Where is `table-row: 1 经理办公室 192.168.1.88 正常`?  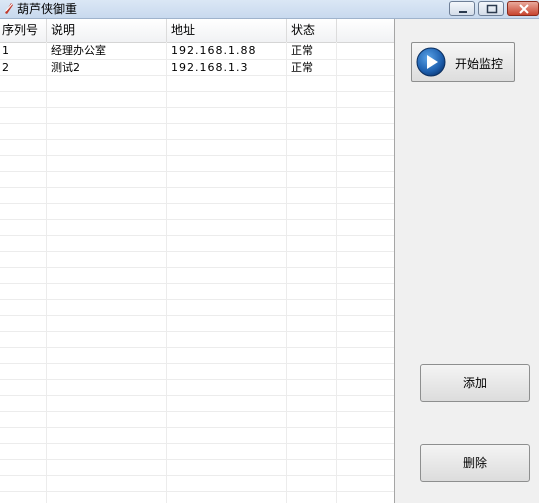
table-row: 1 经理办公室 192.168.1.88 正常 is located at coordinates (197, 51).